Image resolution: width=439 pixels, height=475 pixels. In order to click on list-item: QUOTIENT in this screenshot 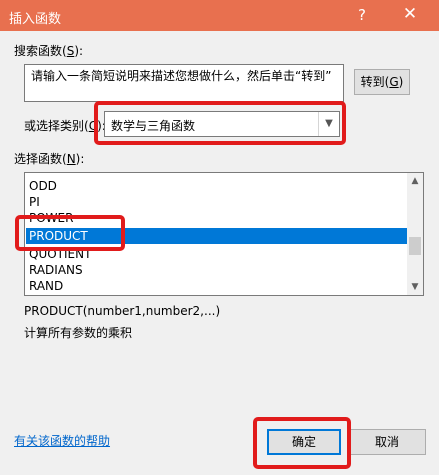, I will do `click(216, 254)`.